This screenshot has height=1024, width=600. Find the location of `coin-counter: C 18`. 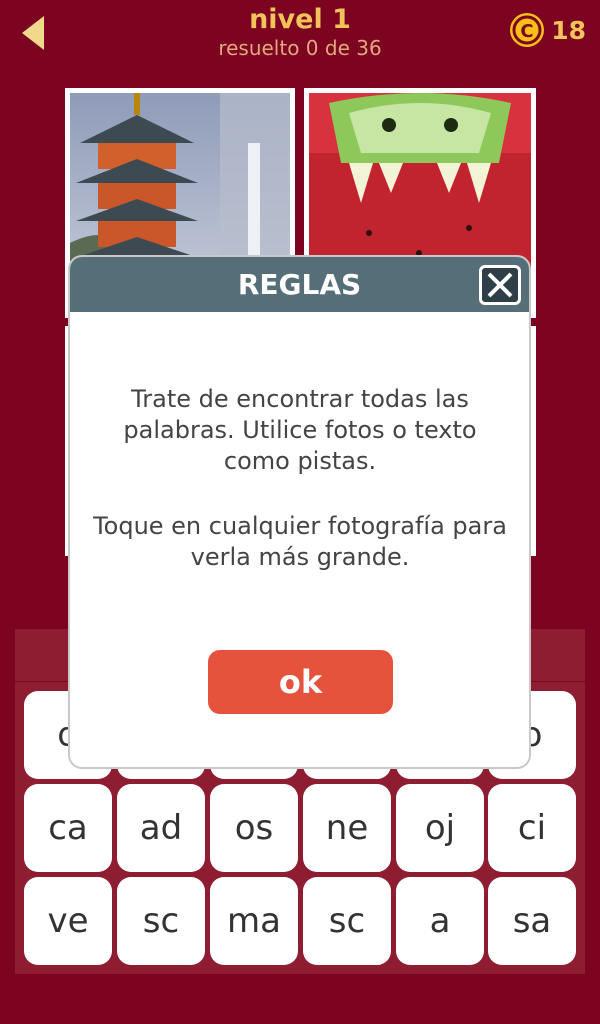

coin-counter: C 18 is located at coordinates (547, 30).